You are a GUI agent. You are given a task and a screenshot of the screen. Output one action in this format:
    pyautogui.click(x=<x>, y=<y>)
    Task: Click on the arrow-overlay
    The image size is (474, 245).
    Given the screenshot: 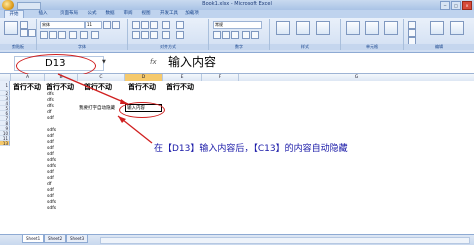 What is the action you would take?
    pyautogui.click(x=105, y=108)
    